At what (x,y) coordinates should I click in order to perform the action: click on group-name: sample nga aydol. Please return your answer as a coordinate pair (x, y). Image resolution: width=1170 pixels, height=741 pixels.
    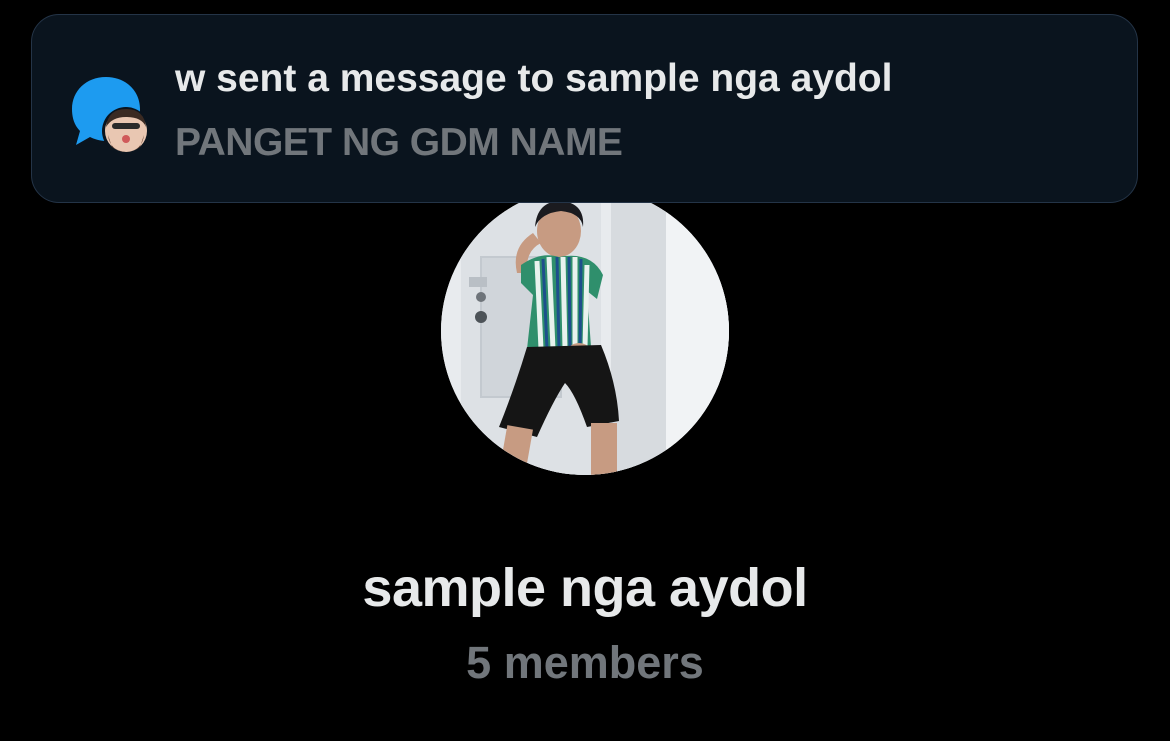
    Looking at the image, I should click on (585, 588).